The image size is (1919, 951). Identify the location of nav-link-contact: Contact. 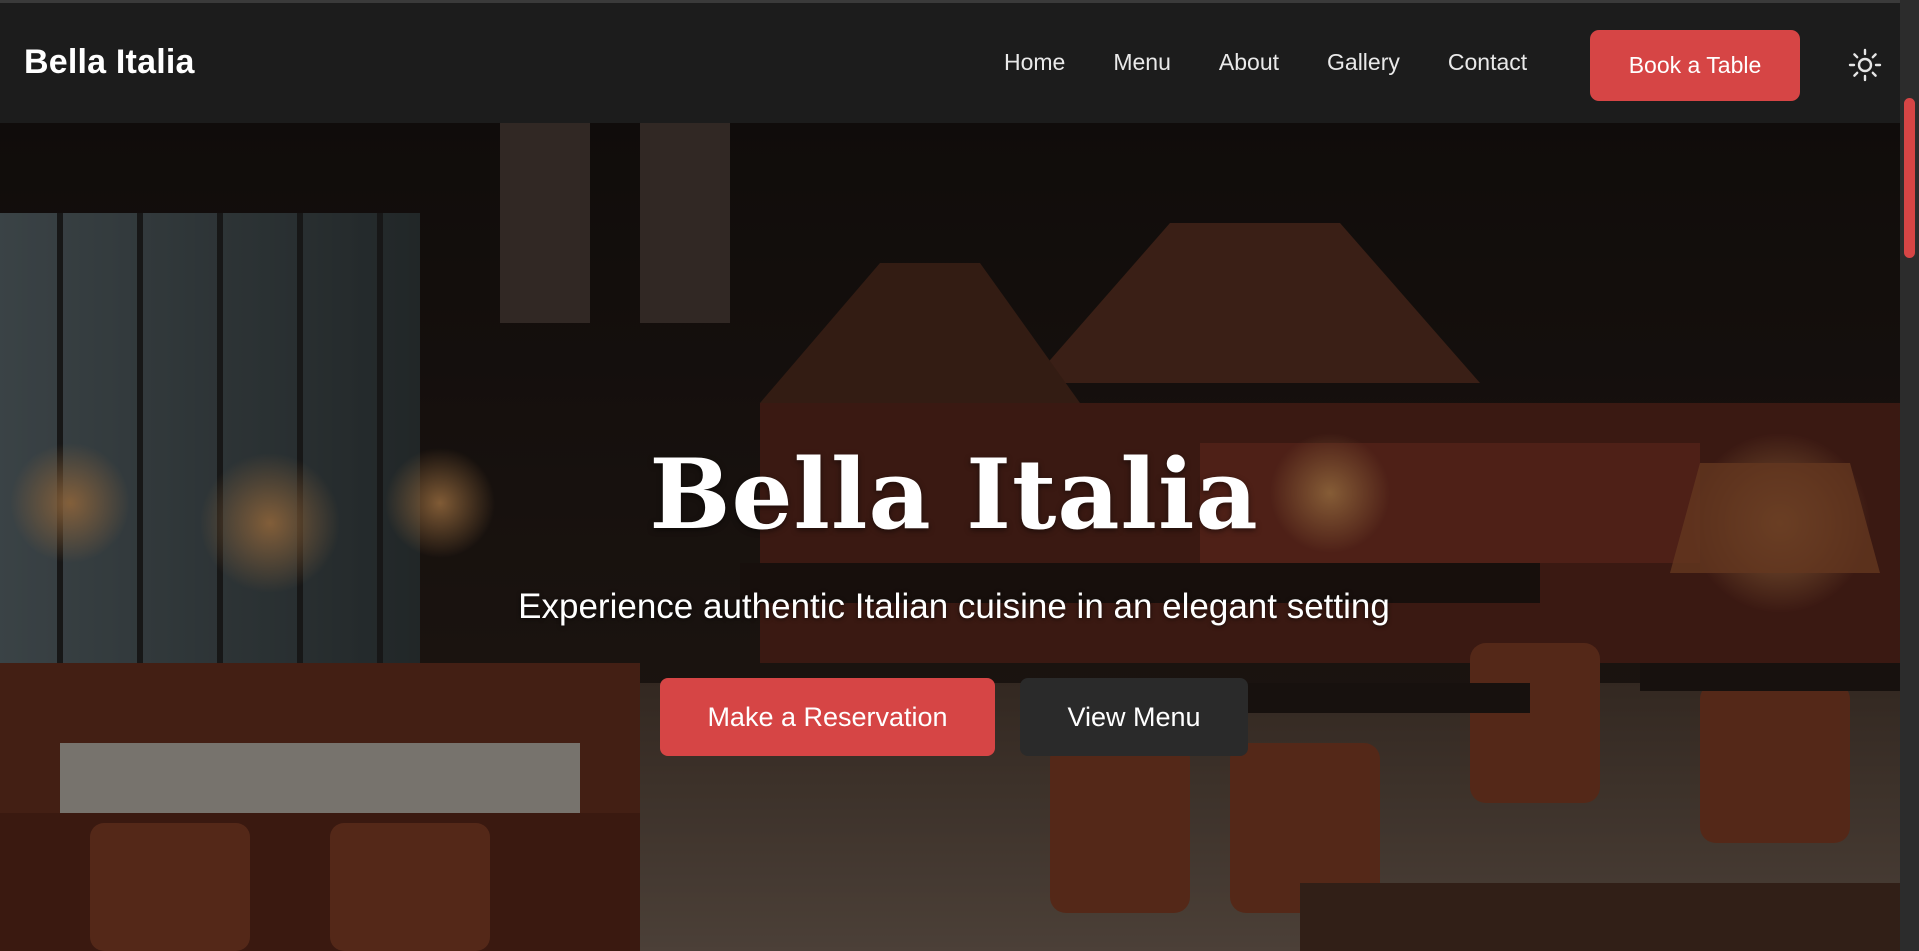
(1487, 62).